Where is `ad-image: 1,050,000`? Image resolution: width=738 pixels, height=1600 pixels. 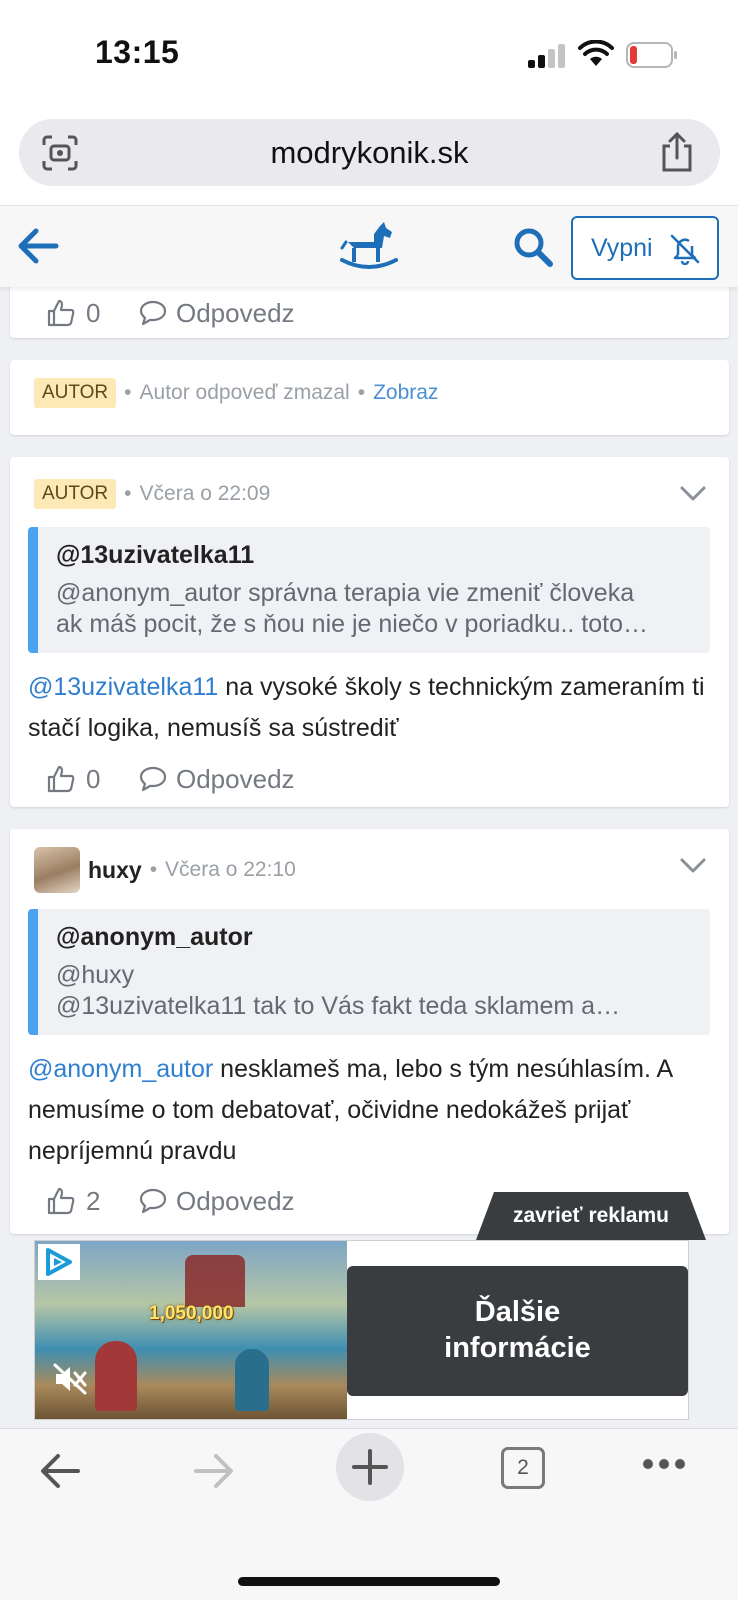
ad-image: 1,050,000 is located at coordinates (191, 1330).